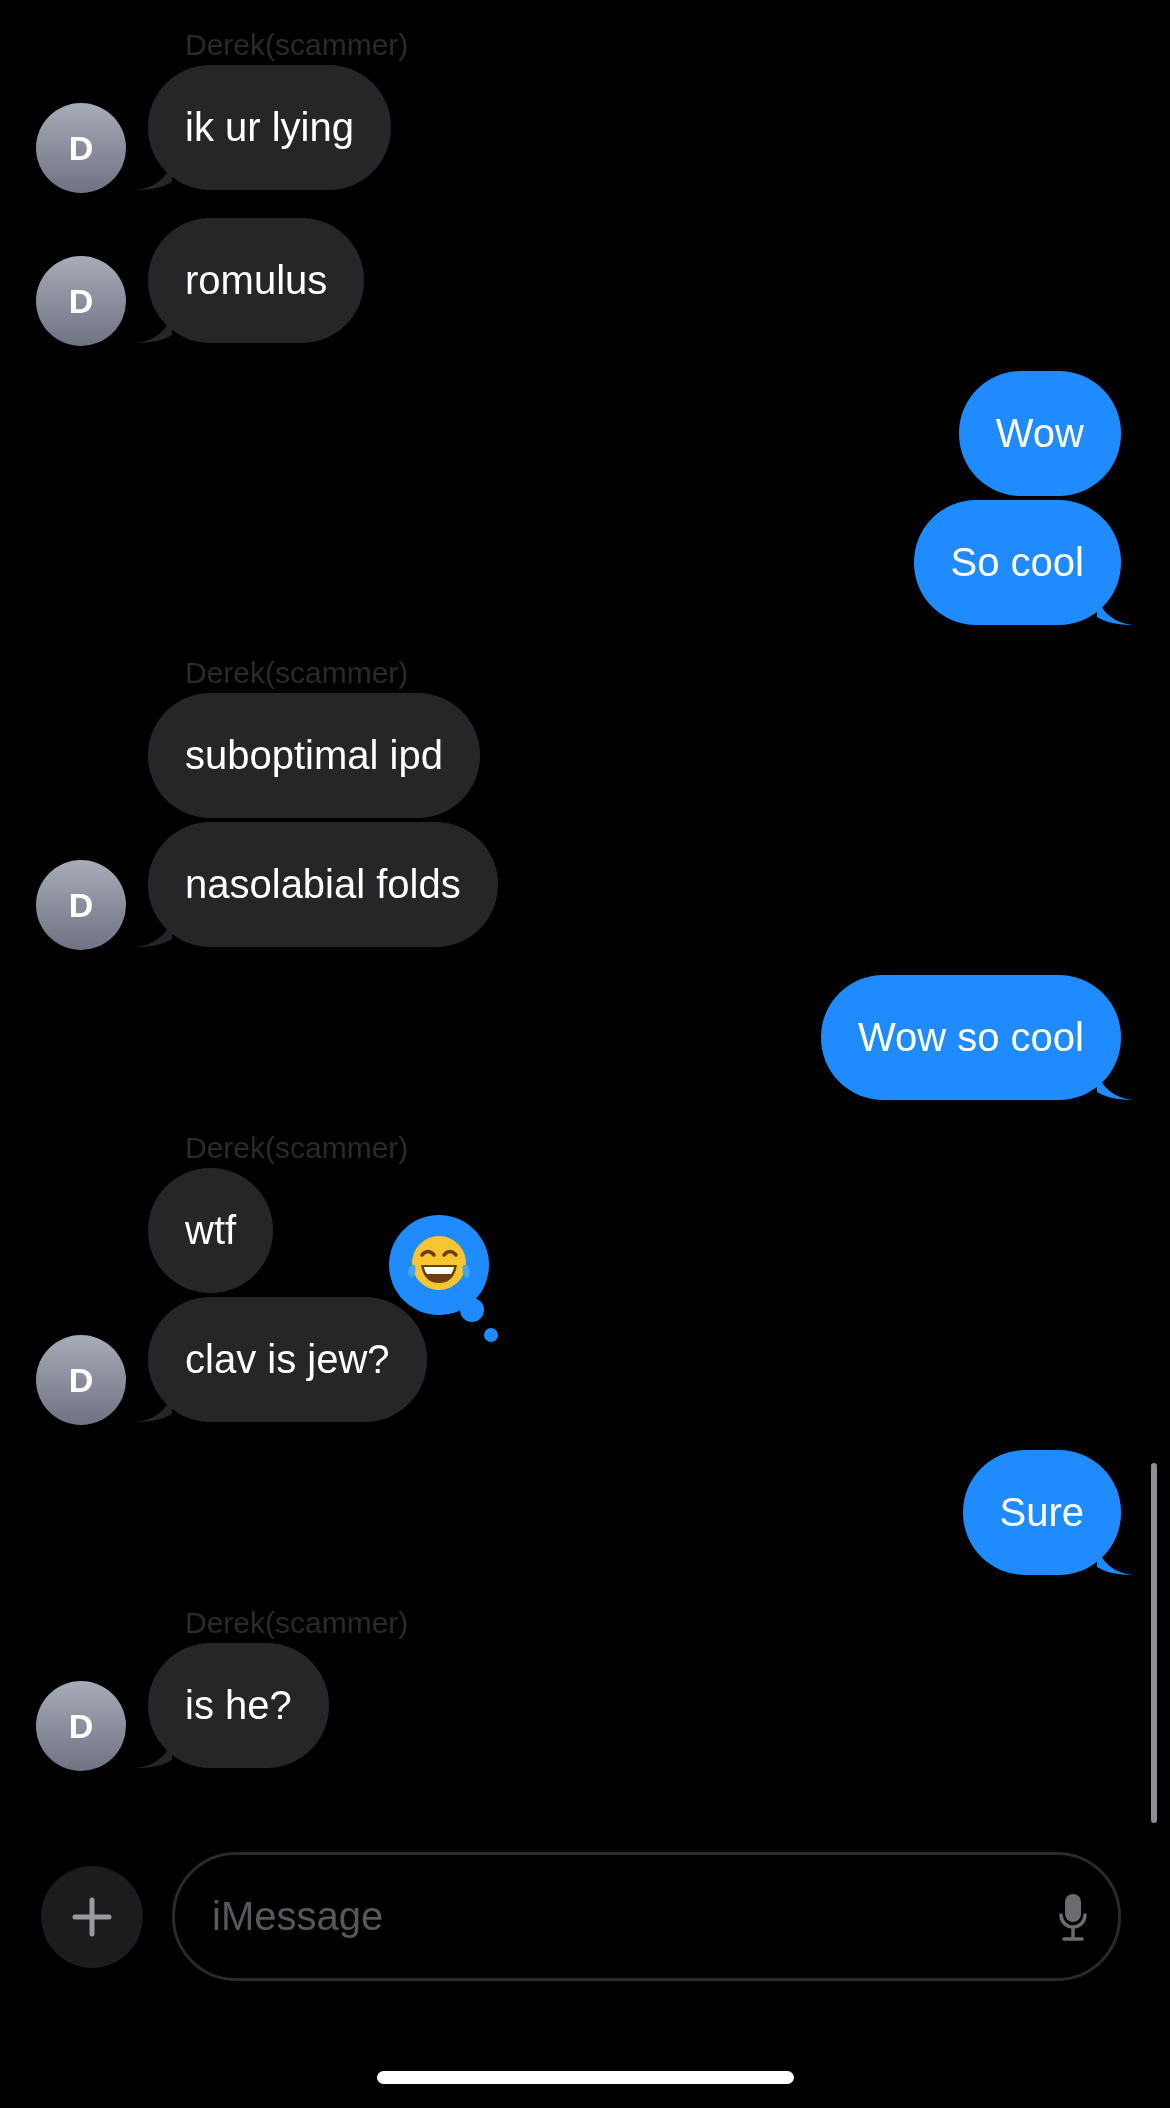  What do you see at coordinates (1073, 1917) in the screenshot?
I see `microphone-icon` at bounding box center [1073, 1917].